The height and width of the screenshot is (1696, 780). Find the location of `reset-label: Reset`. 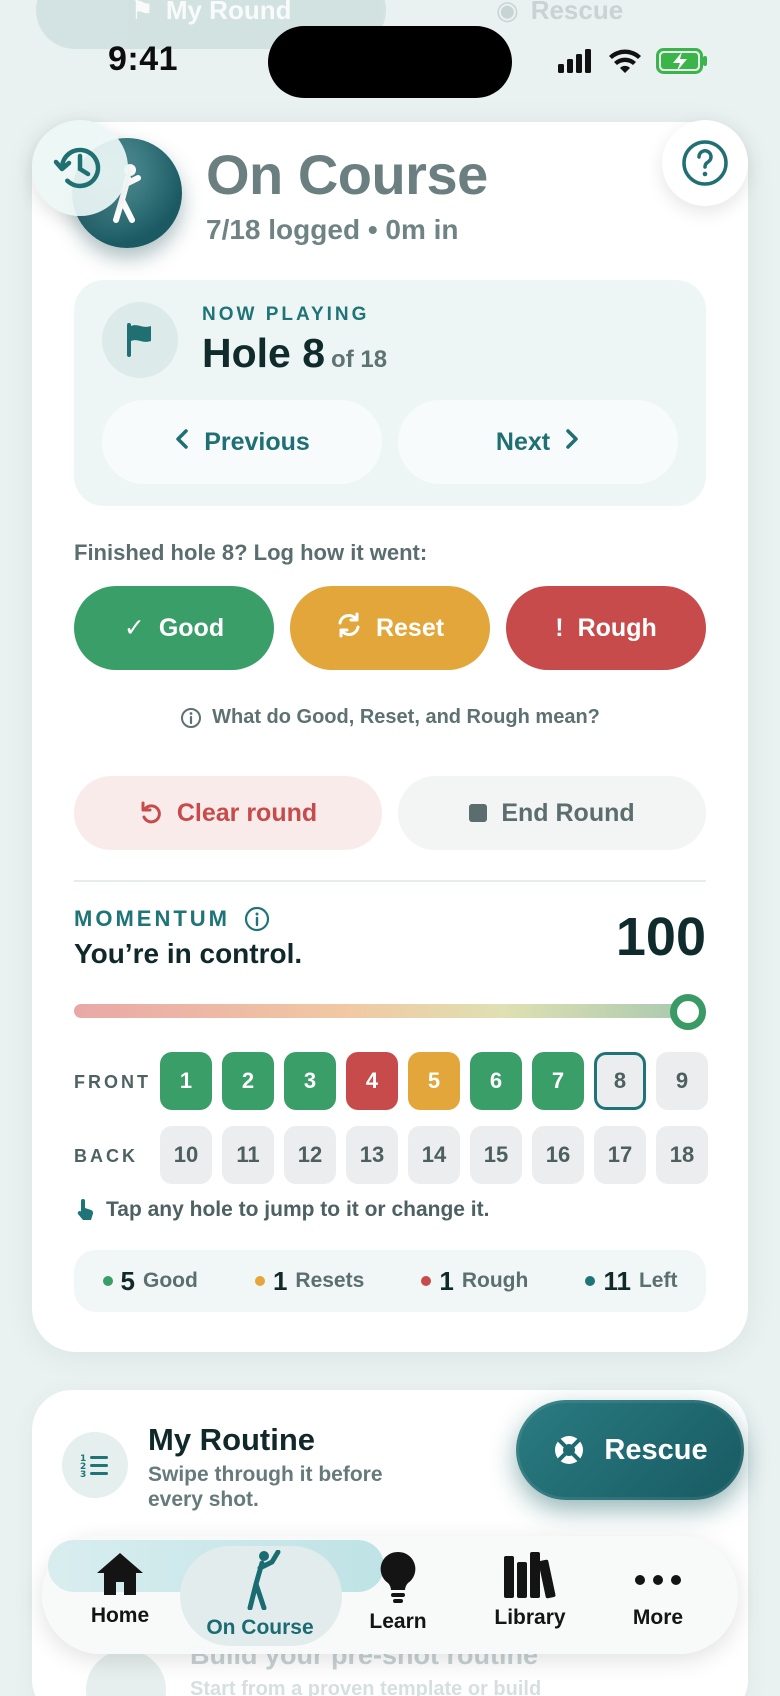

reset-label: Reset is located at coordinates (410, 627).